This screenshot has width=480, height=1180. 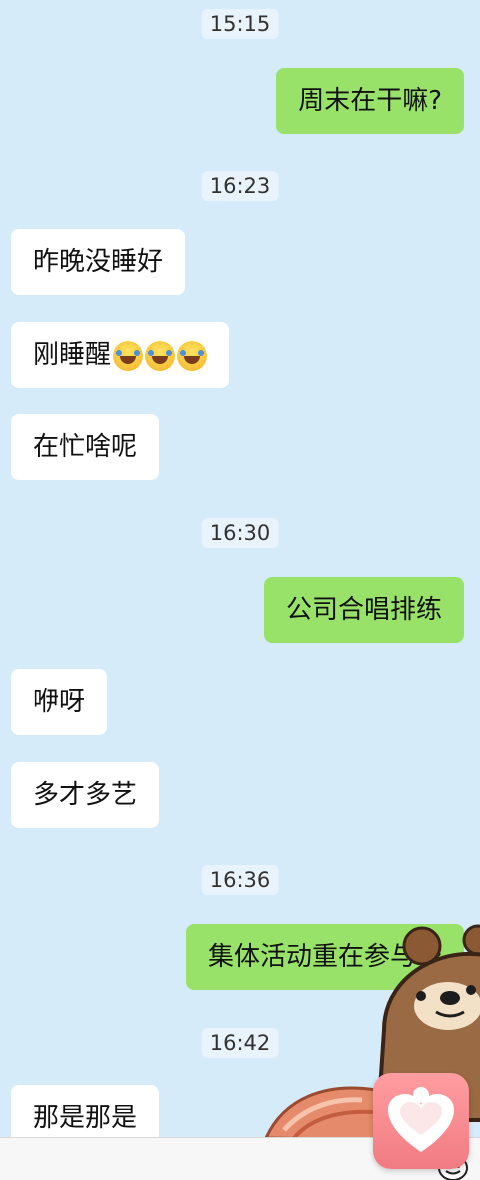 What do you see at coordinates (240, 533) in the screenshot?
I see `timestamp: 16:30` at bounding box center [240, 533].